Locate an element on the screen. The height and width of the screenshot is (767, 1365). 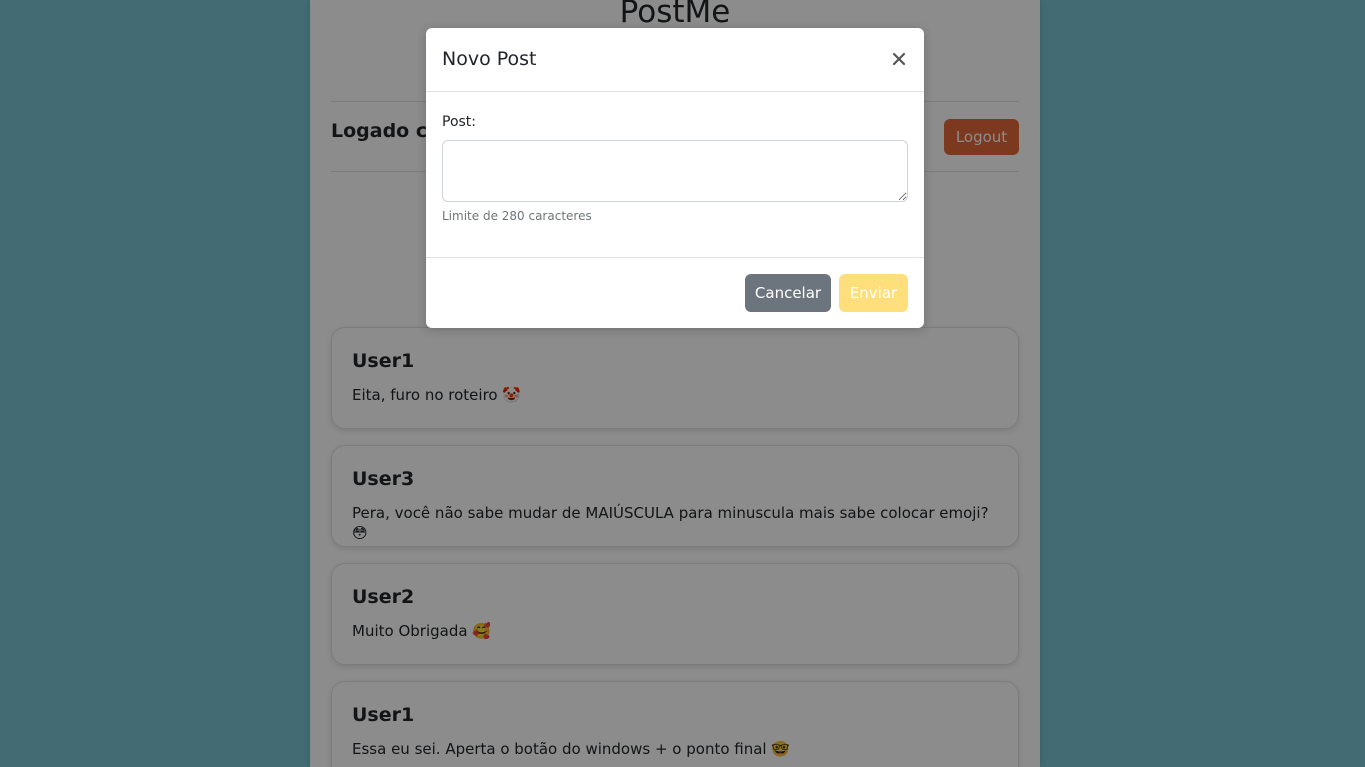
close-icon is located at coordinates (899, 59).